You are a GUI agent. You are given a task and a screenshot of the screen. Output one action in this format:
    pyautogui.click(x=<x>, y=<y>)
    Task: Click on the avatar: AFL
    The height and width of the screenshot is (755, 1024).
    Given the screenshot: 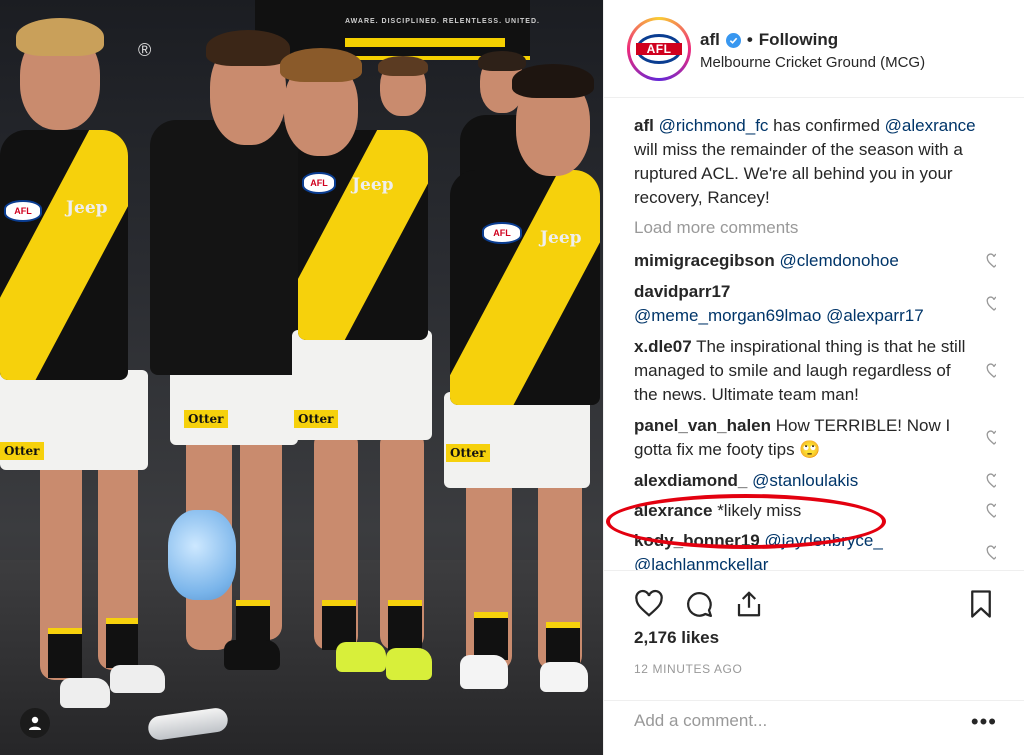 What is the action you would take?
    pyautogui.click(x=659, y=49)
    